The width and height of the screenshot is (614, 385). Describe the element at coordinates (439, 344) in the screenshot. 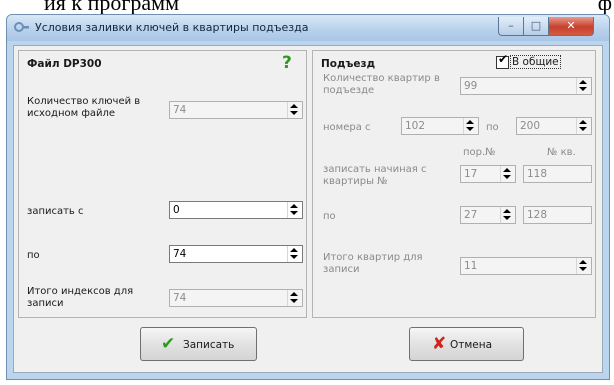

I see `cross-icon: ✘` at that location.